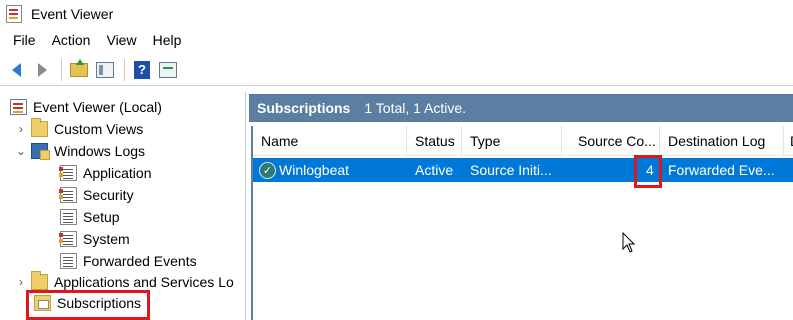  What do you see at coordinates (512, 141) in the screenshot?
I see `column-header-type: Type` at bounding box center [512, 141].